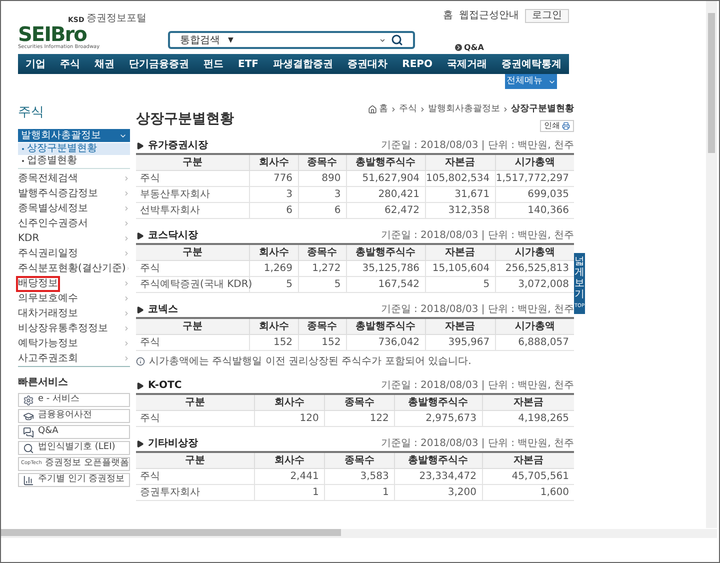 The width and height of the screenshot is (720, 563). What do you see at coordinates (53, 224) in the screenshot?
I see `sidebar-link: 신주인수권증서` at bounding box center [53, 224].